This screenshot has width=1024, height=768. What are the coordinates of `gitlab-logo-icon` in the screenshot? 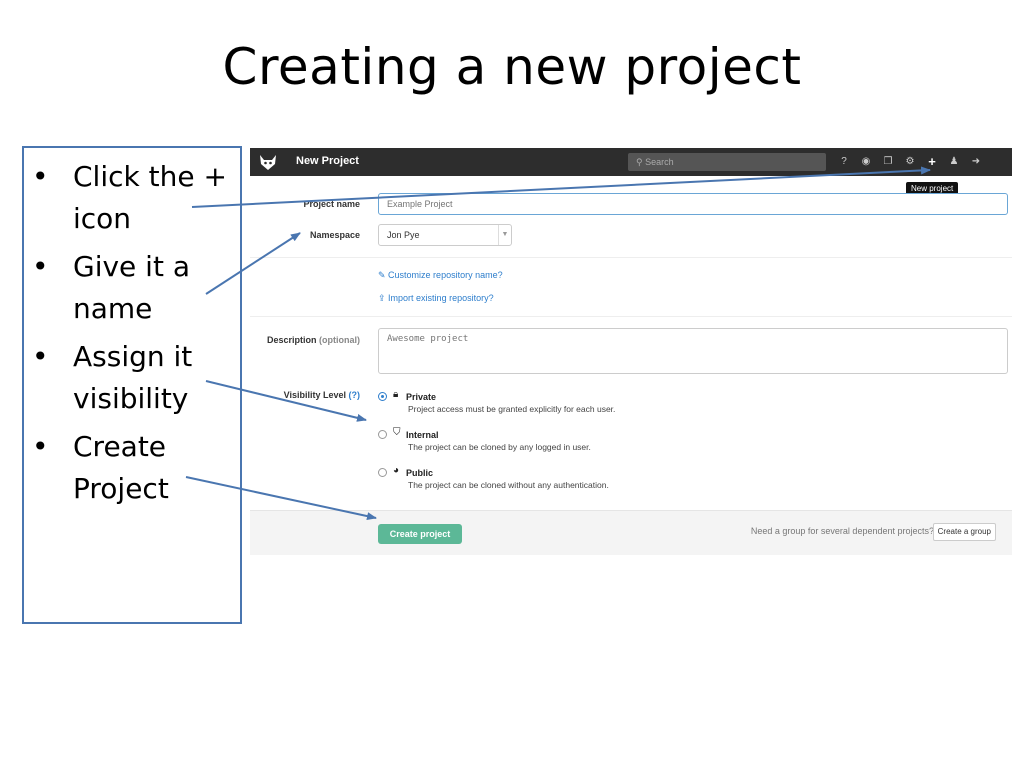 It's located at (268, 162).